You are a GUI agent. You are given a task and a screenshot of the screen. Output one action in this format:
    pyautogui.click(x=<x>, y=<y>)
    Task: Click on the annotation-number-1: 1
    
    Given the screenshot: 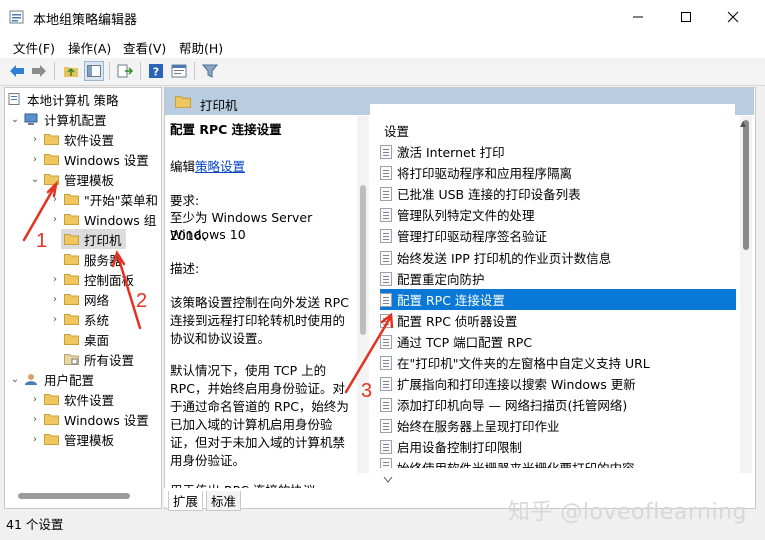 What is the action you would take?
    pyautogui.click(x=42, y=241)
    